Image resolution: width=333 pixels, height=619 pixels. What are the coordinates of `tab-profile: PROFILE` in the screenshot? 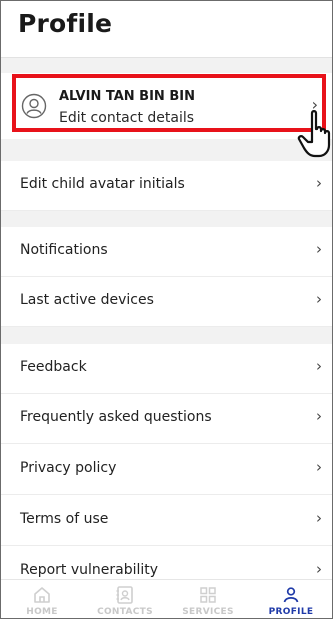 It's located at (291, 599).